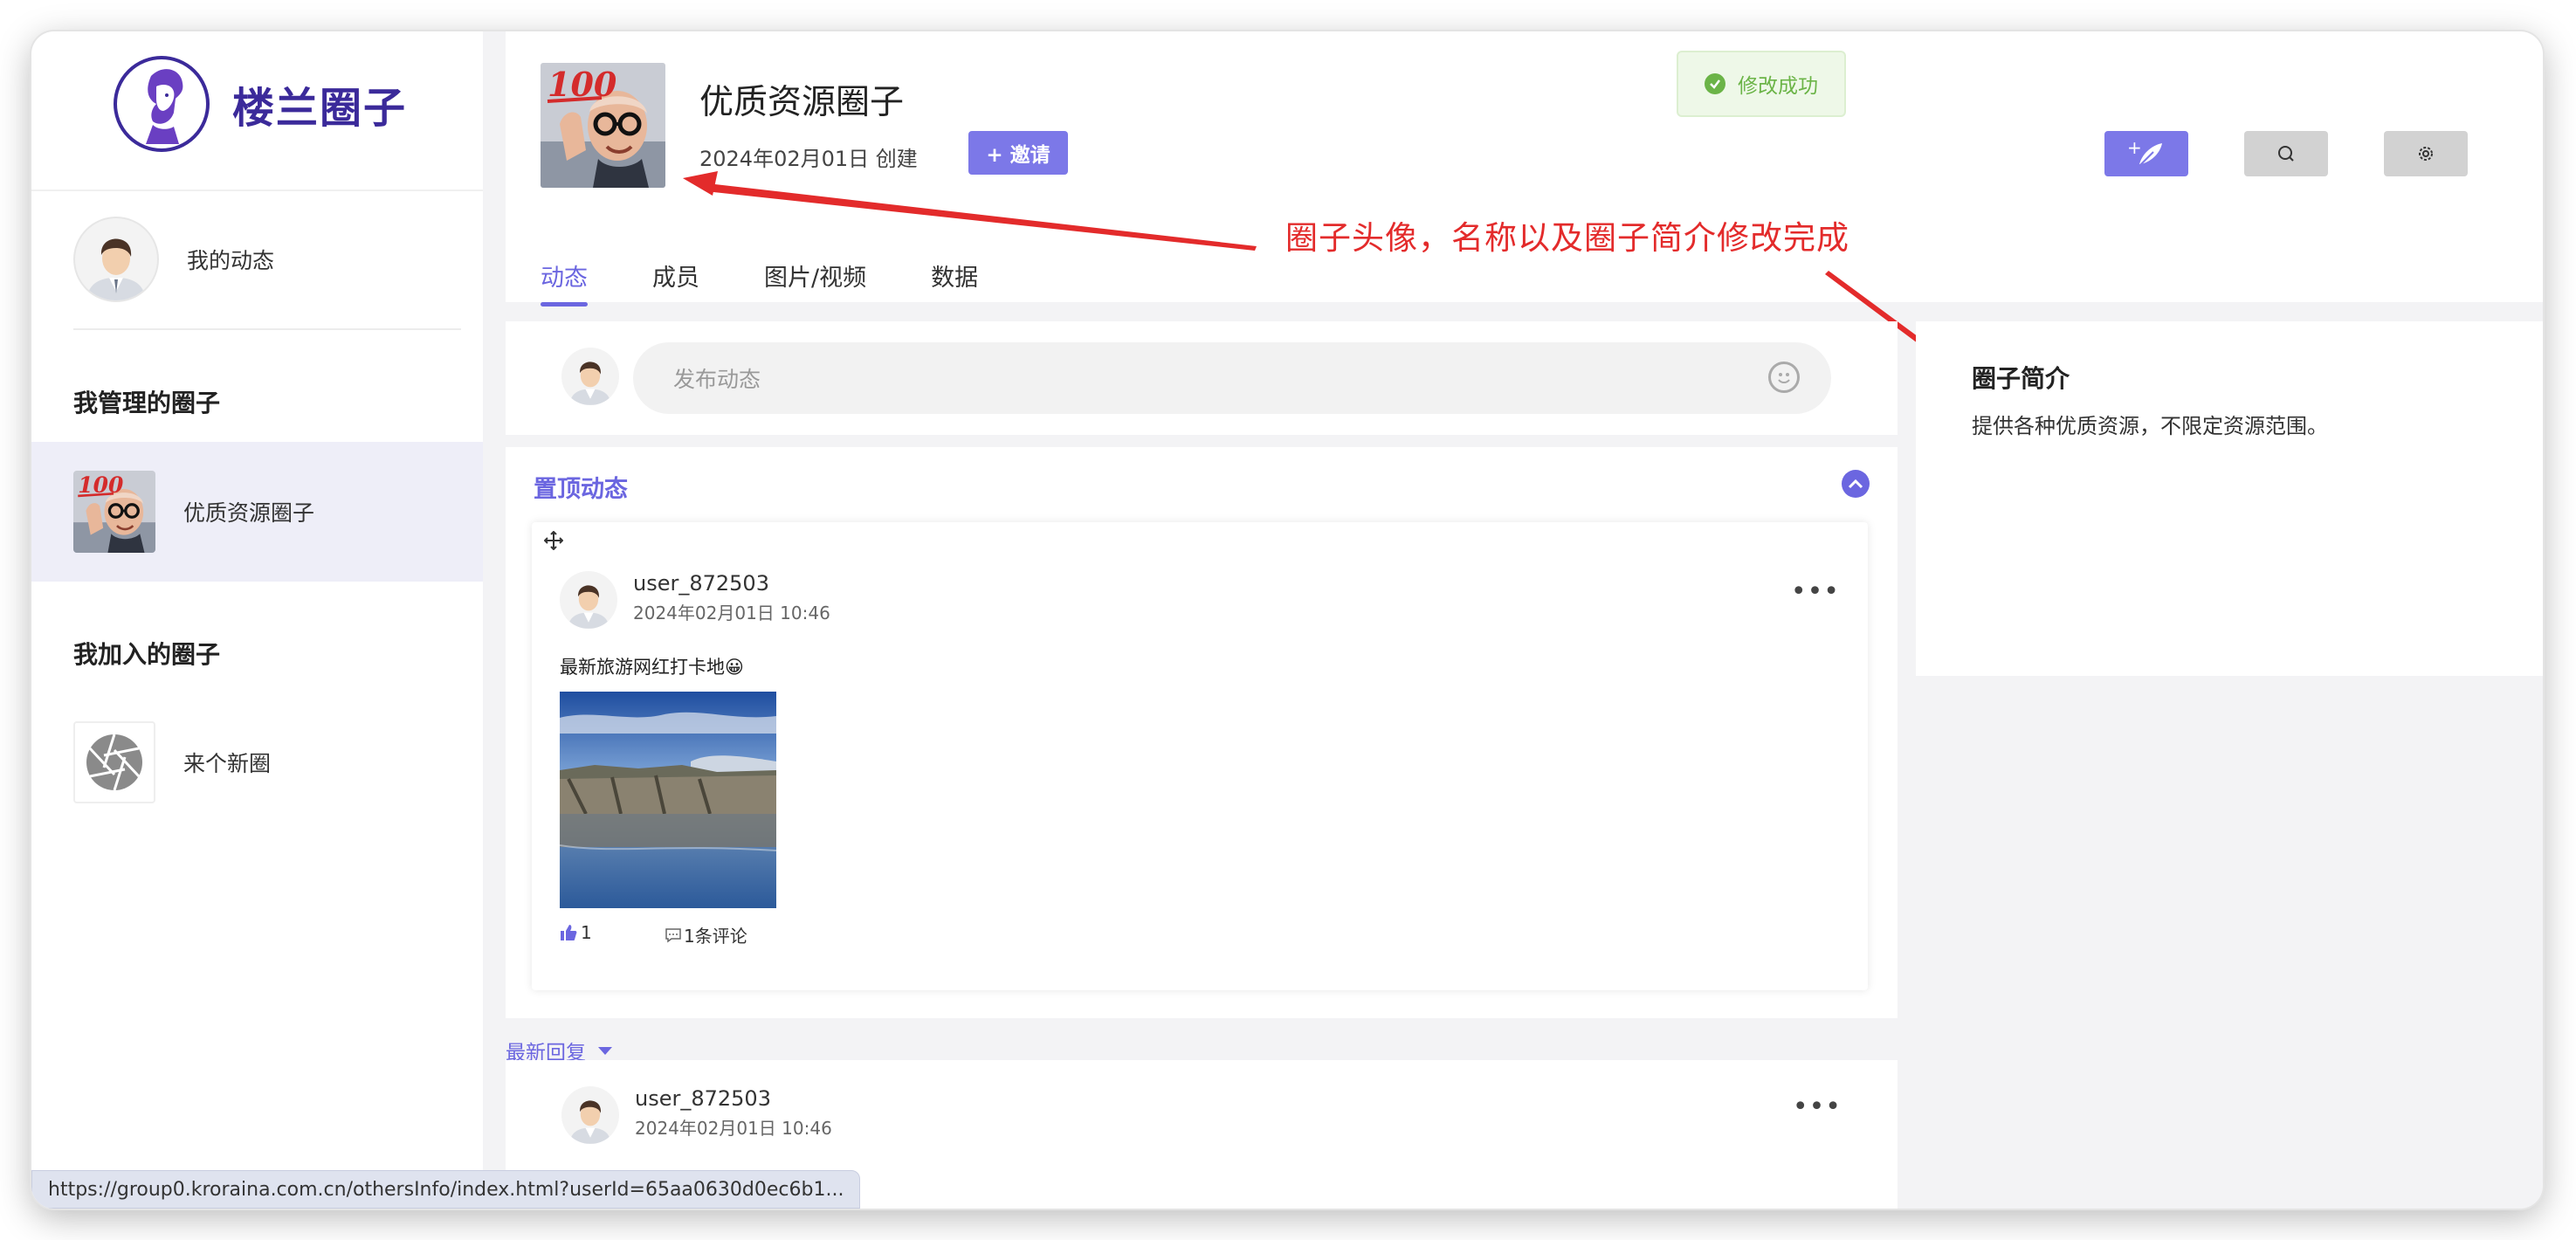 The image size is (2576, 1240). What do you see at coordinates (320, 108) in the screenshot?
I see `brand-name: 楼兰圈子` at bounding box center [320, 108].